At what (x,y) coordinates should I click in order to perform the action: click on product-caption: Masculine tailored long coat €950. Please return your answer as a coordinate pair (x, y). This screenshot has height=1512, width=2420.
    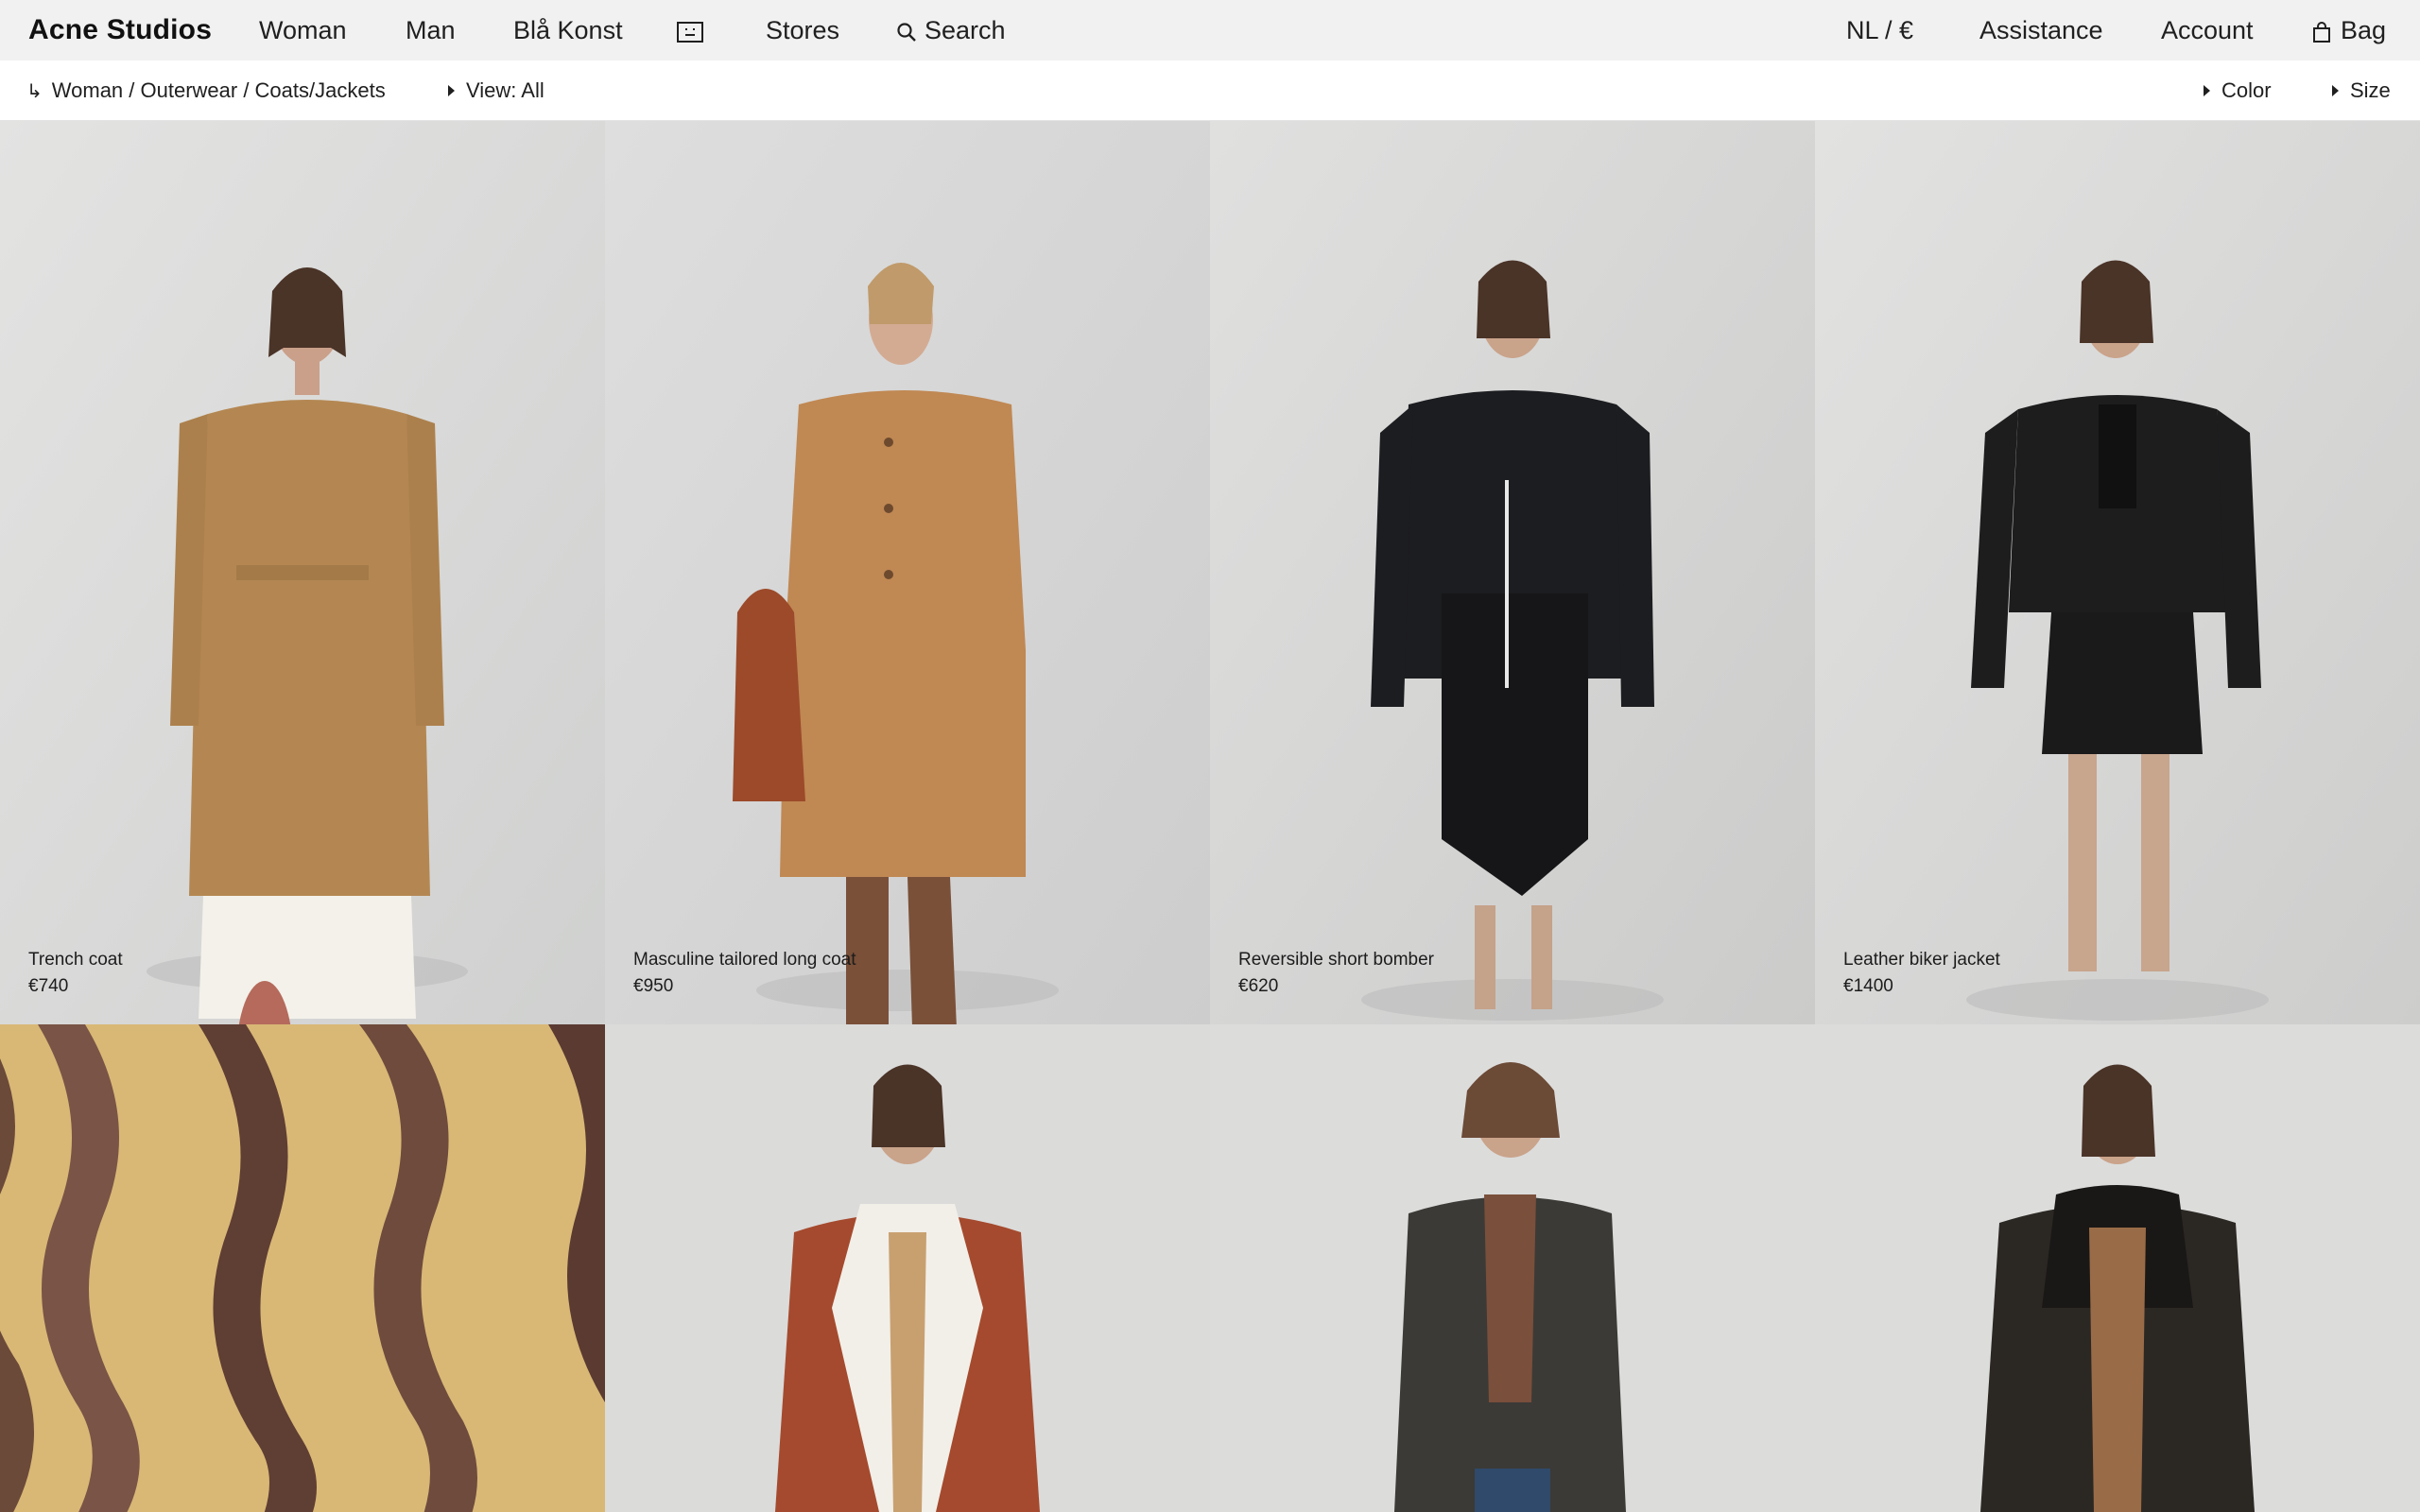
    Looking at the image, I should click on (744, 973).